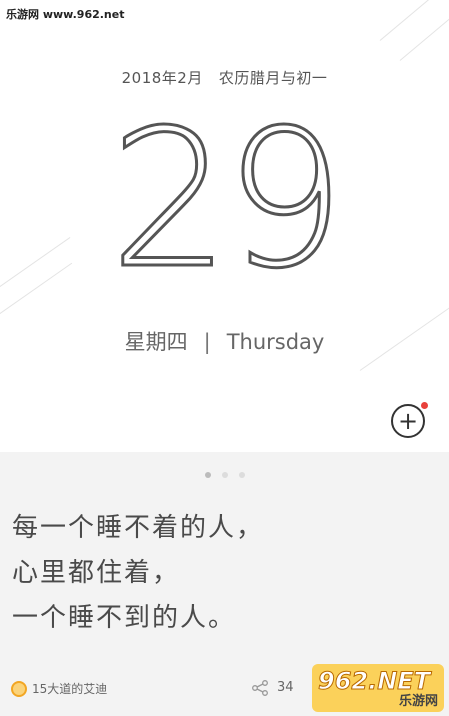 This screenshot has width=449, height=716. I want to click on author-avatar-icon, so click(19, 689).